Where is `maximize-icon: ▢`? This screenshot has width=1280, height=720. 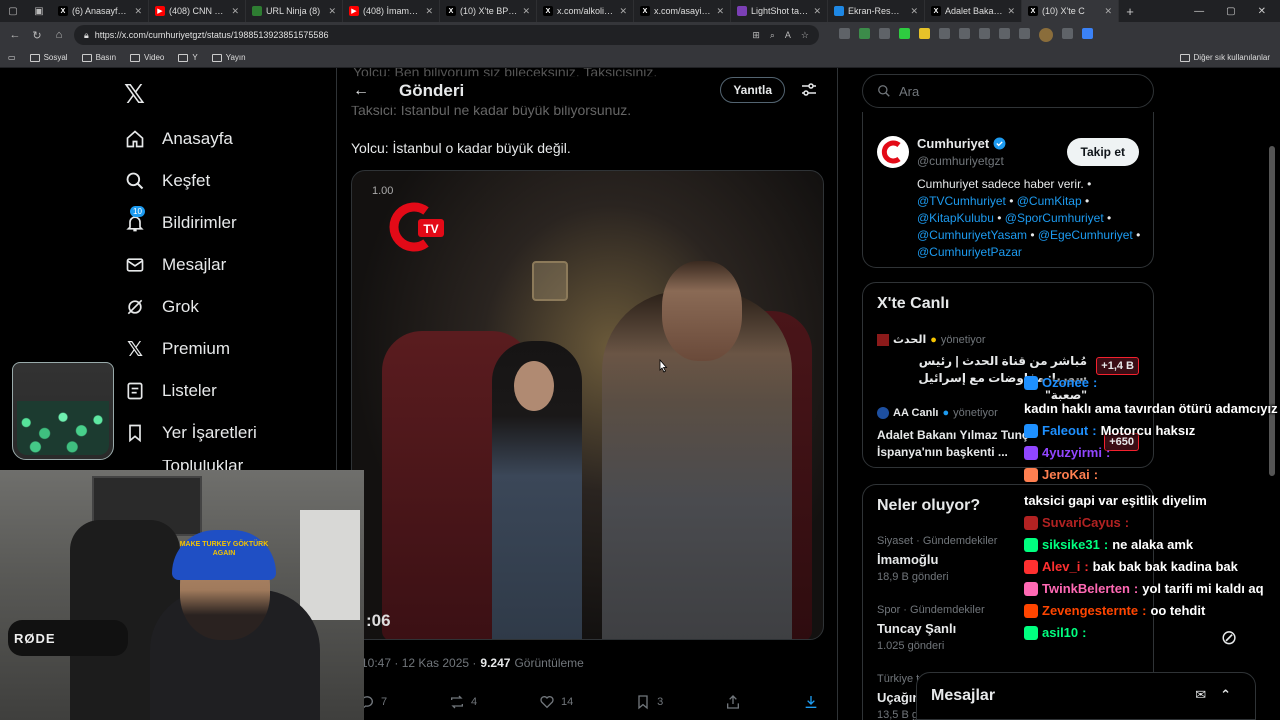 maximize-icon: ▢ is located at coordinates (1230, 11).